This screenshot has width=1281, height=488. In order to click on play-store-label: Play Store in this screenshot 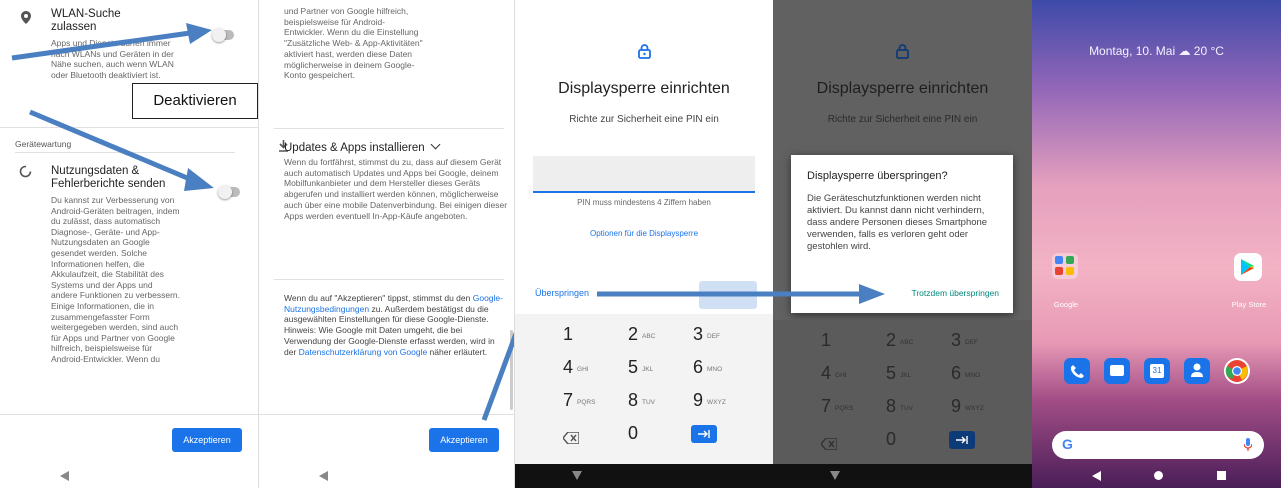, I will do `click(1249, 304)`.